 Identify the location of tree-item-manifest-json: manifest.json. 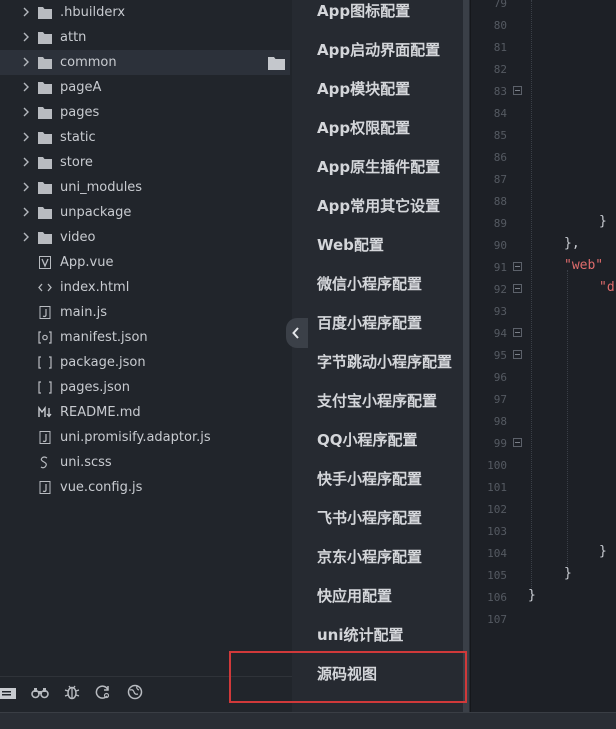
(145, 337).